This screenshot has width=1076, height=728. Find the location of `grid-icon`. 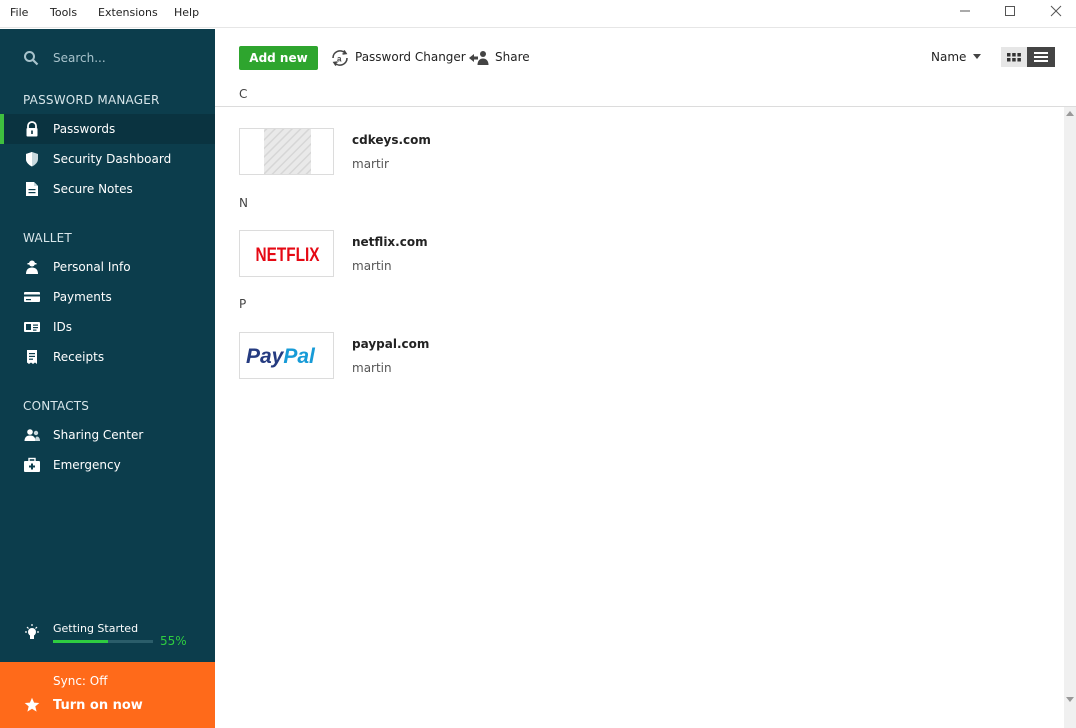

grid-icon is located at coordinates (1014, 57).